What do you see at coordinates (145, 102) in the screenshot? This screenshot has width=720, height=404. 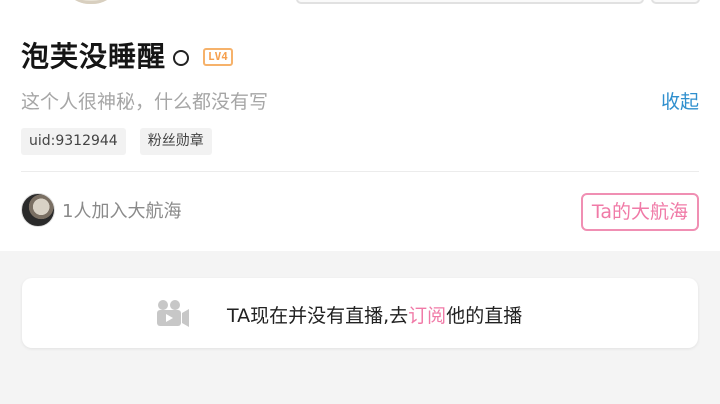 I see `user-signature: 这个人很神秘，什么都没有写` at bounding box center [145, 102].